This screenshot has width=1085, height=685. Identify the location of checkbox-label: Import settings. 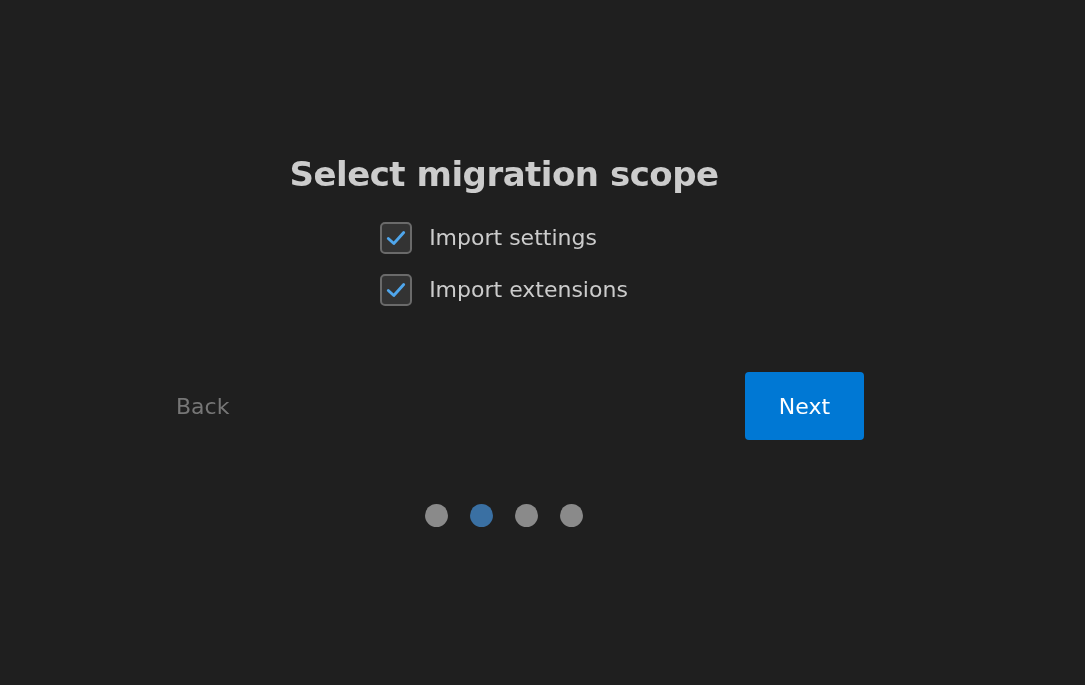
(513, 238).